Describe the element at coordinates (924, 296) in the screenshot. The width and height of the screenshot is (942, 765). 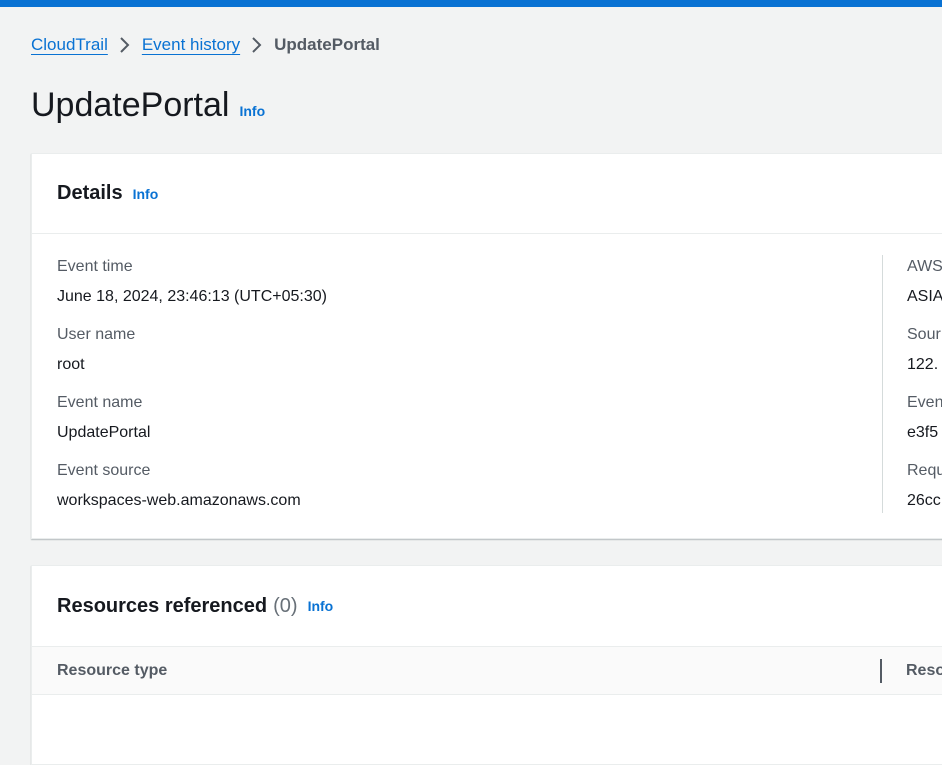
I see `aws-access-key-value: ASIA` at that location.